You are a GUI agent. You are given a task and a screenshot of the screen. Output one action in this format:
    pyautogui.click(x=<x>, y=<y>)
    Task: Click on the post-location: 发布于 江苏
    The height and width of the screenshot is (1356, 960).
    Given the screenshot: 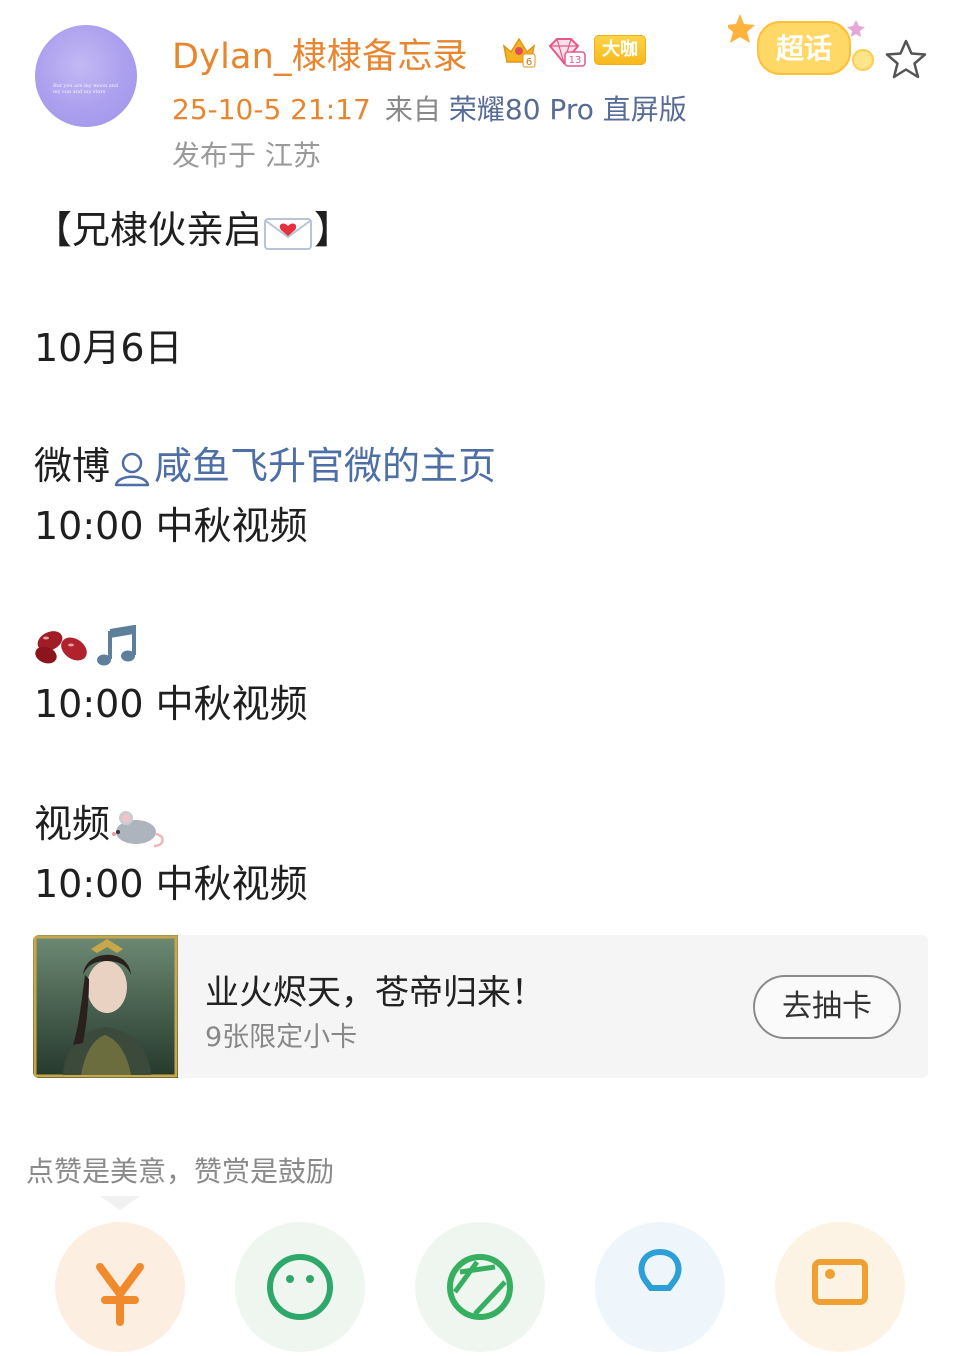 What is the action you would take?
    pyautogui.click(x=246, y=155)
    